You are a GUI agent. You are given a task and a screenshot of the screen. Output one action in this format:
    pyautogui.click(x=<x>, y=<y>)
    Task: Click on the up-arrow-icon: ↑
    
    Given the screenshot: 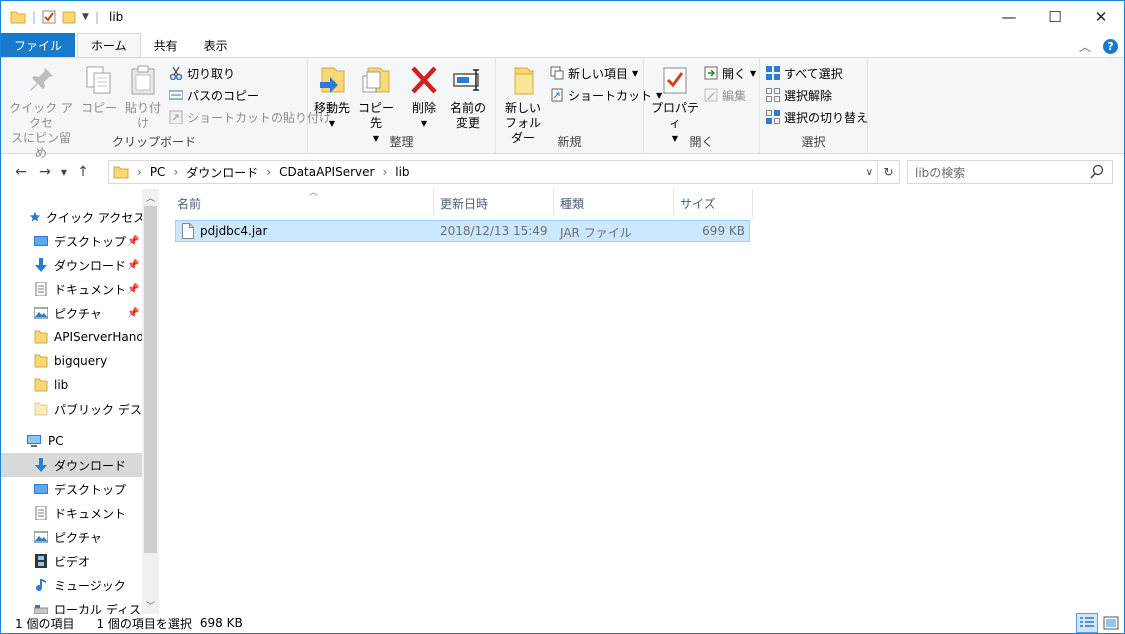 What is the action you would take?
    pyautogui.click(x=83, y=172)
    